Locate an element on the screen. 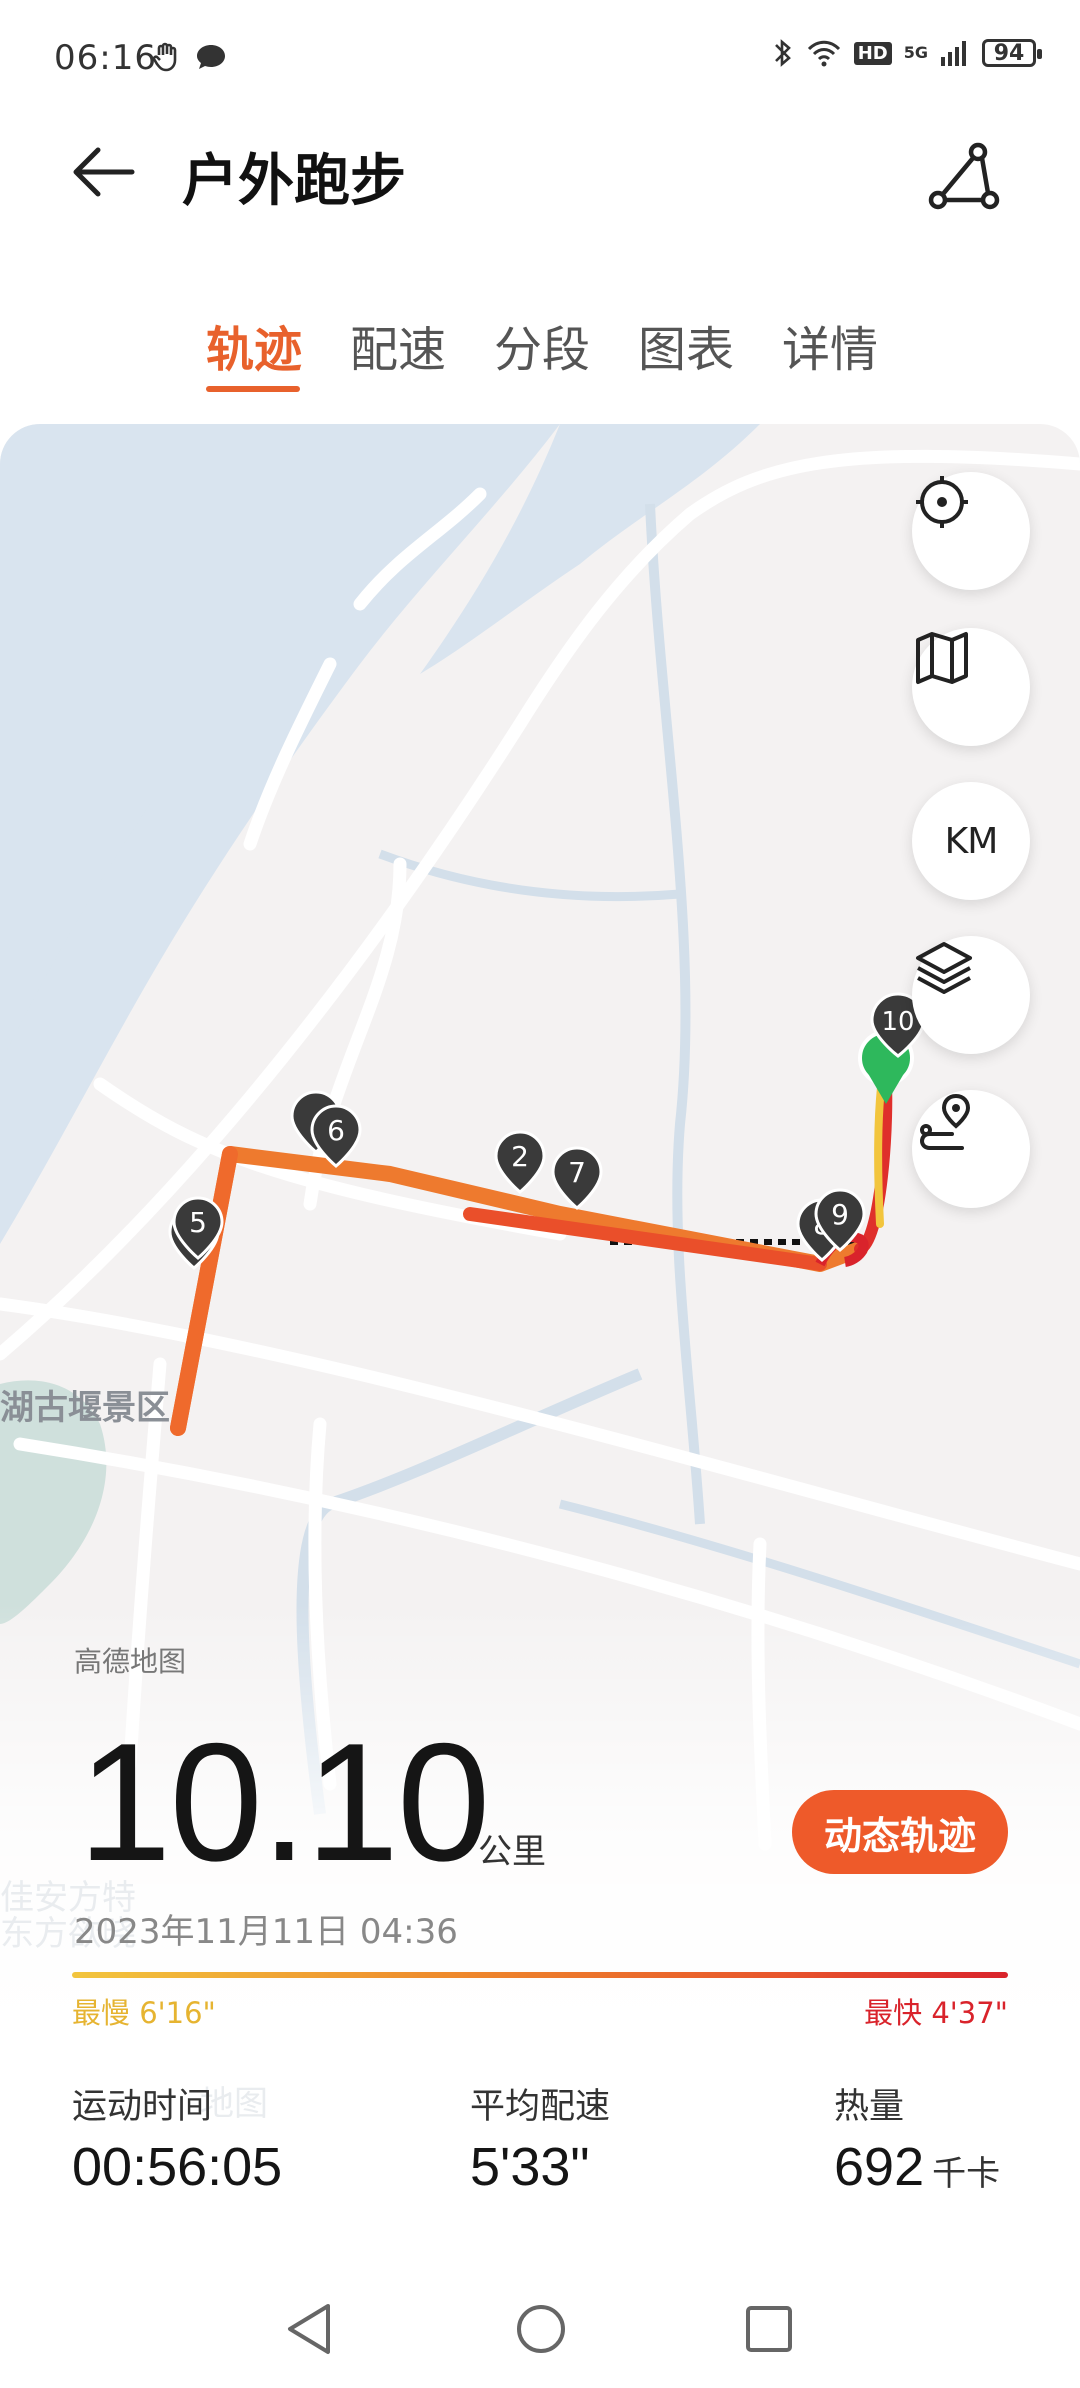 This screenshot has width=1080, height=2388. pace-gradient-bar is located at coordinates (540, 1975).